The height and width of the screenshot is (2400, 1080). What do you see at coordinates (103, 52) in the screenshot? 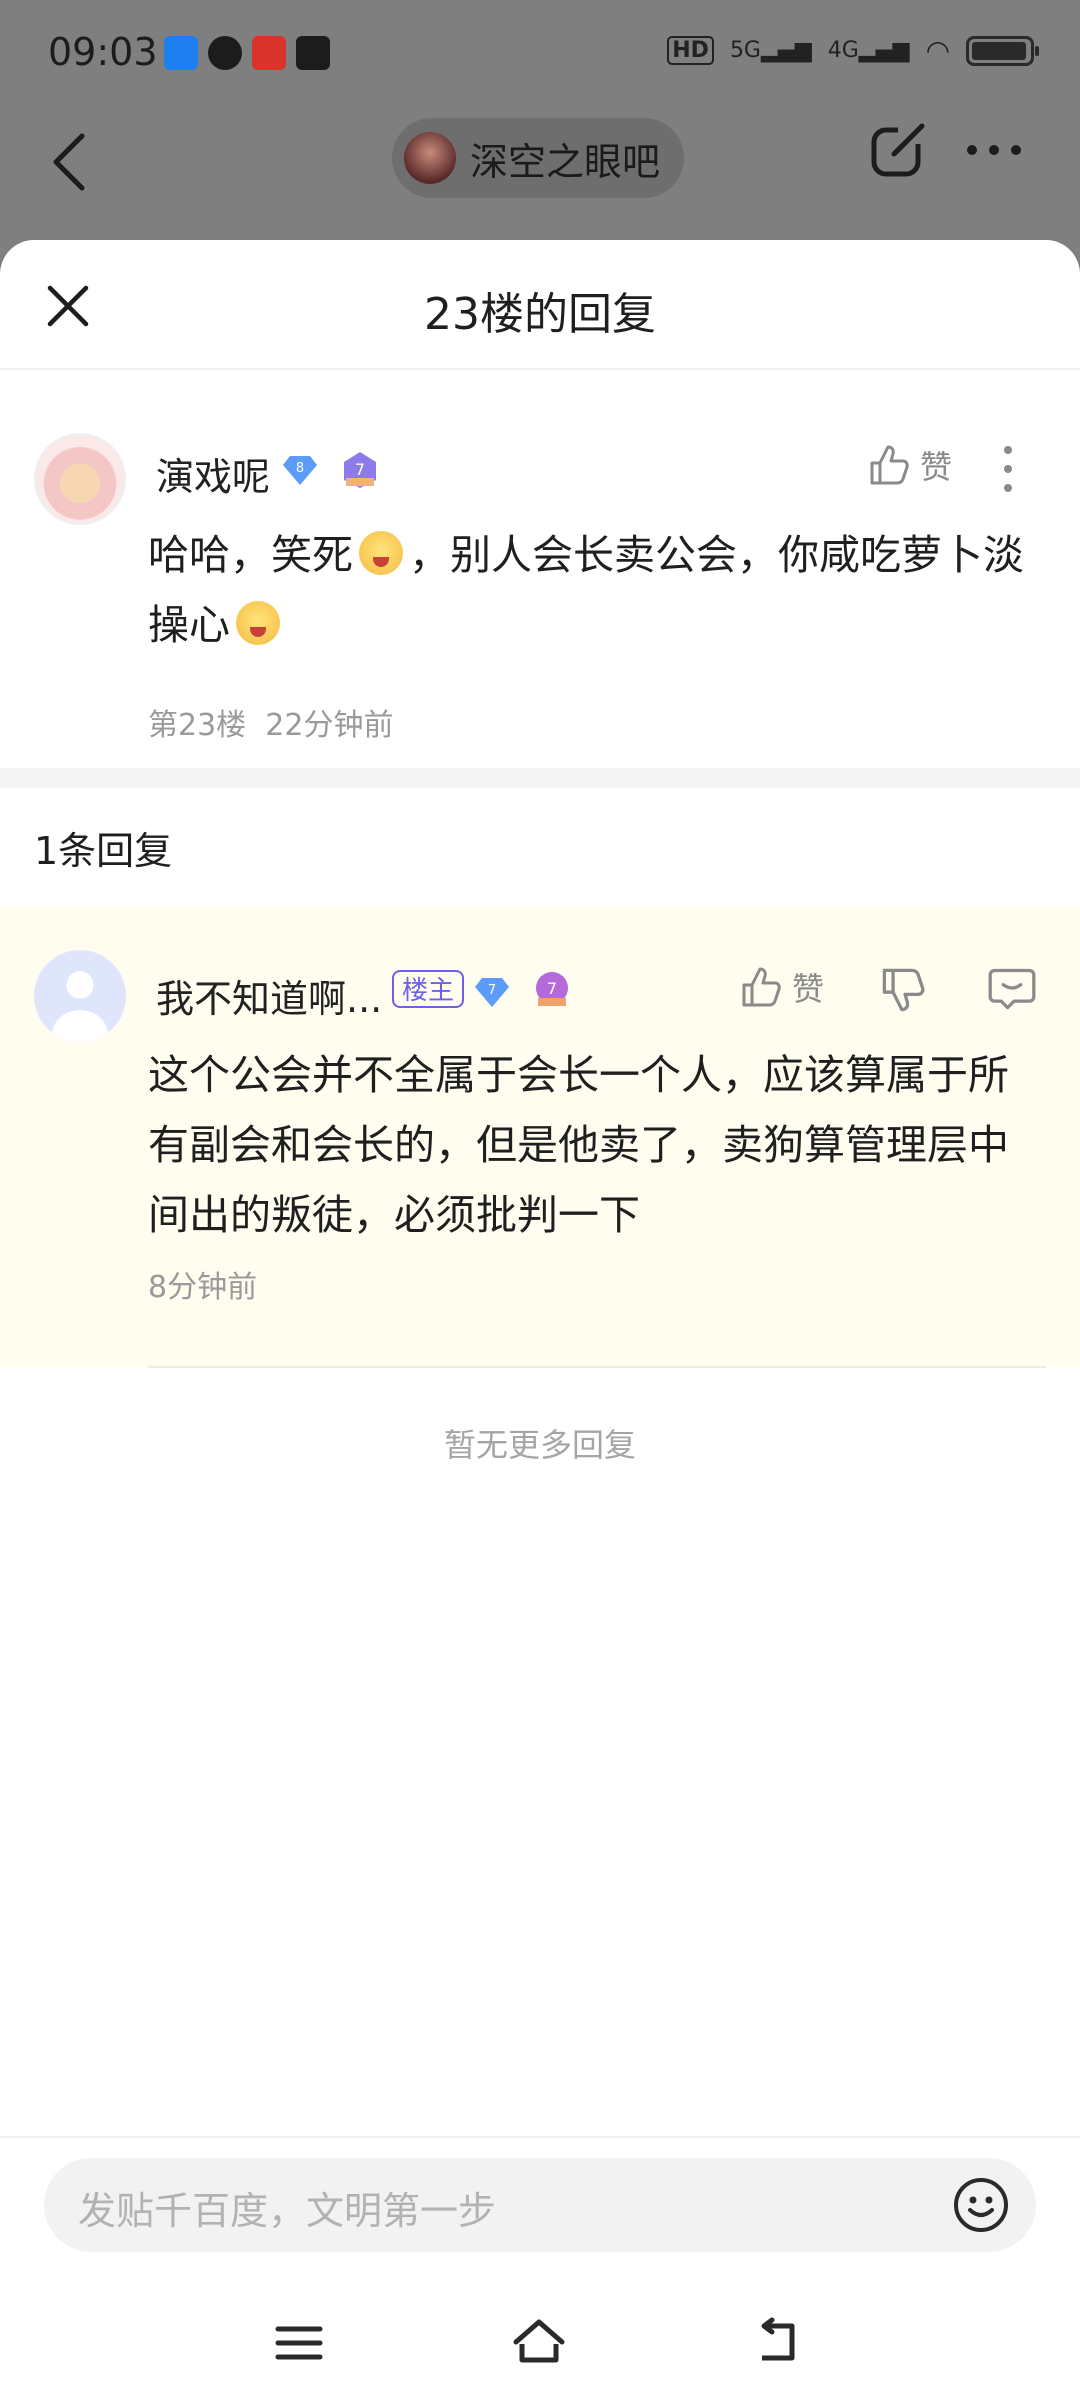
I see `status-time: 09:03` at bounding box center [103, 52].